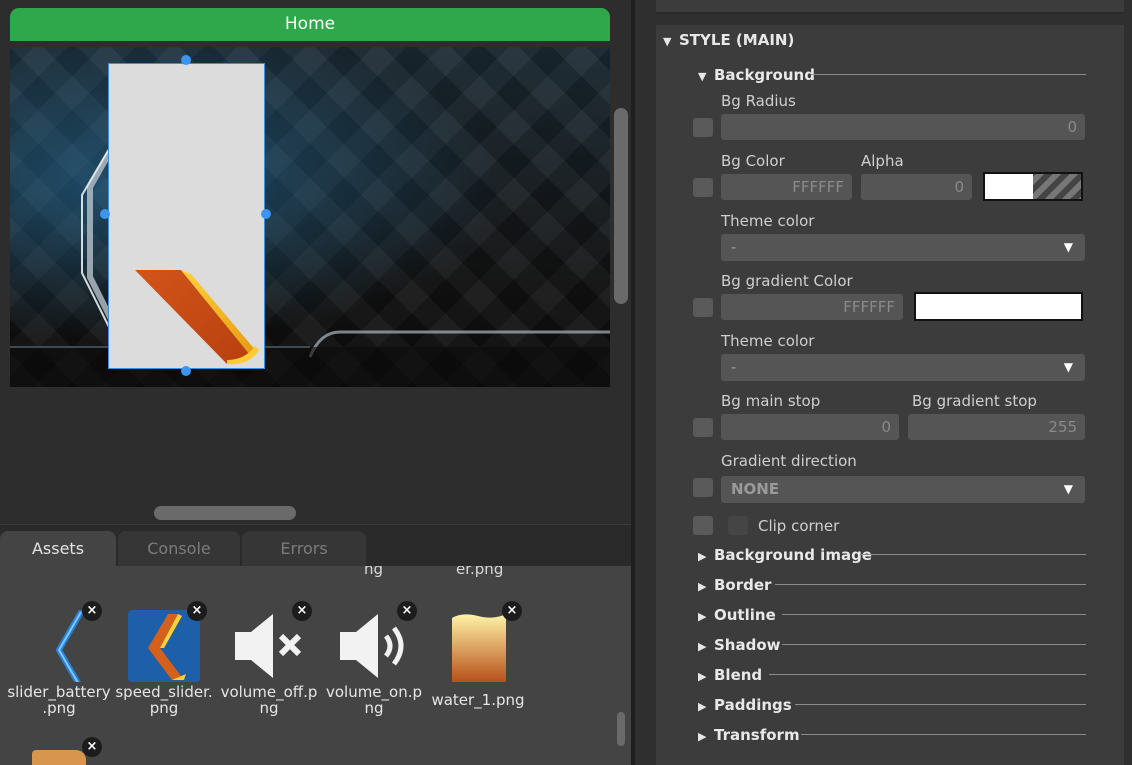 The height and width of the screenshot is (765, 1132). What do you see at coordinates (753, 705) in the screenshot?
I see `subsection-title: Paddings` at bounding box center [753, 705].